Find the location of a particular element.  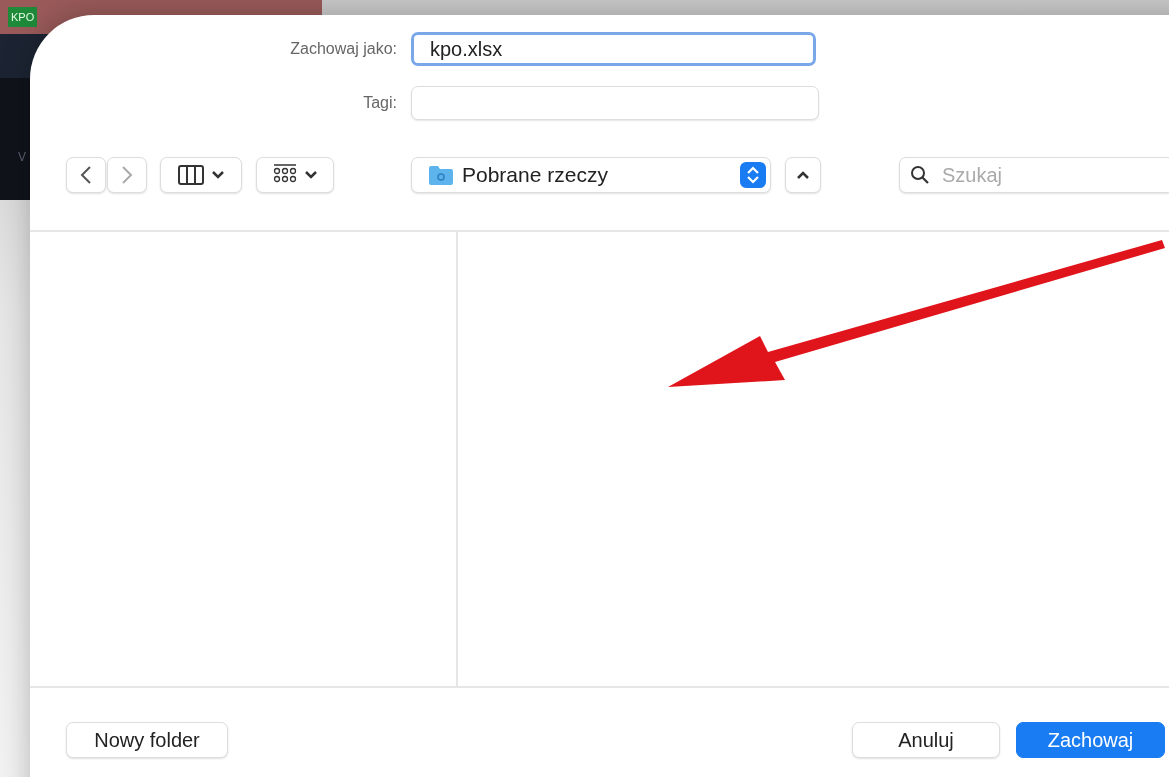

search-field: Szukaj is located at coordinates (1034, 175).